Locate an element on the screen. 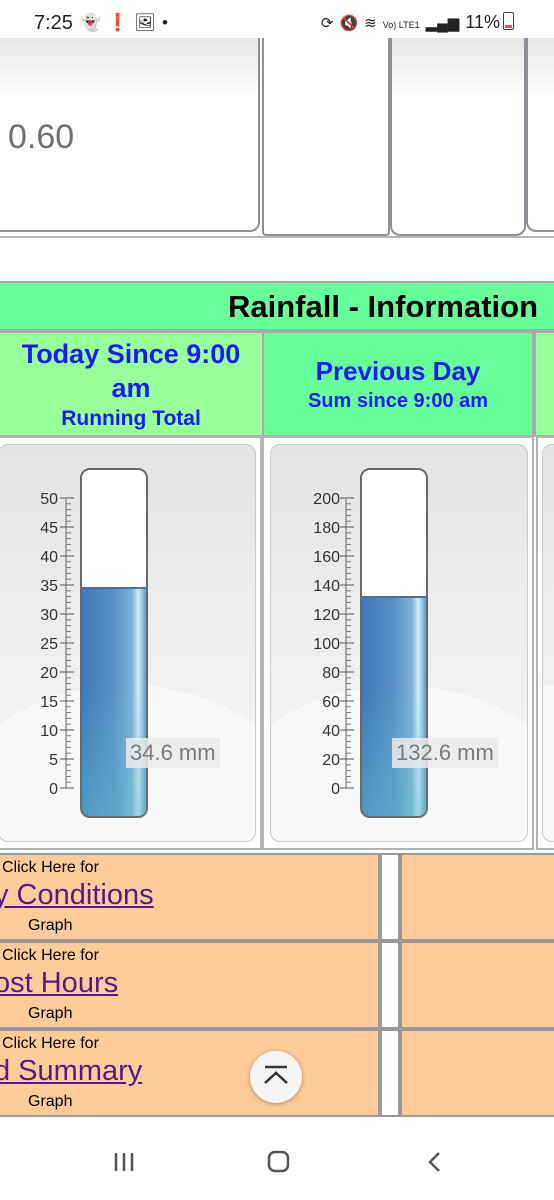  recent-apps-icon is located at coordinates (125, 1162).